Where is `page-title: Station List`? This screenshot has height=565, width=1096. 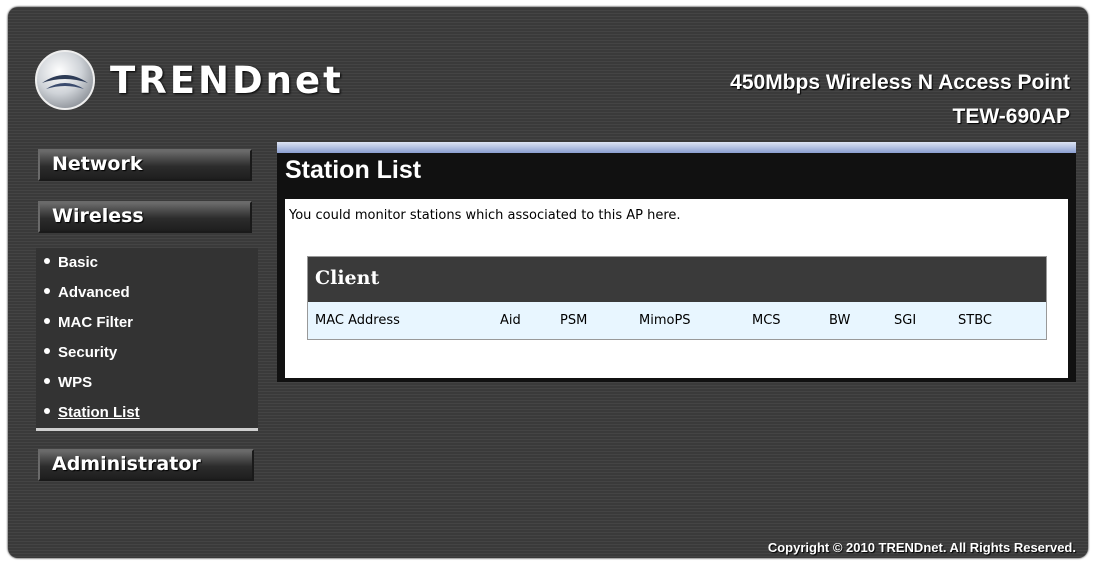
page-title: Station List is located at coordinates (353, 170).